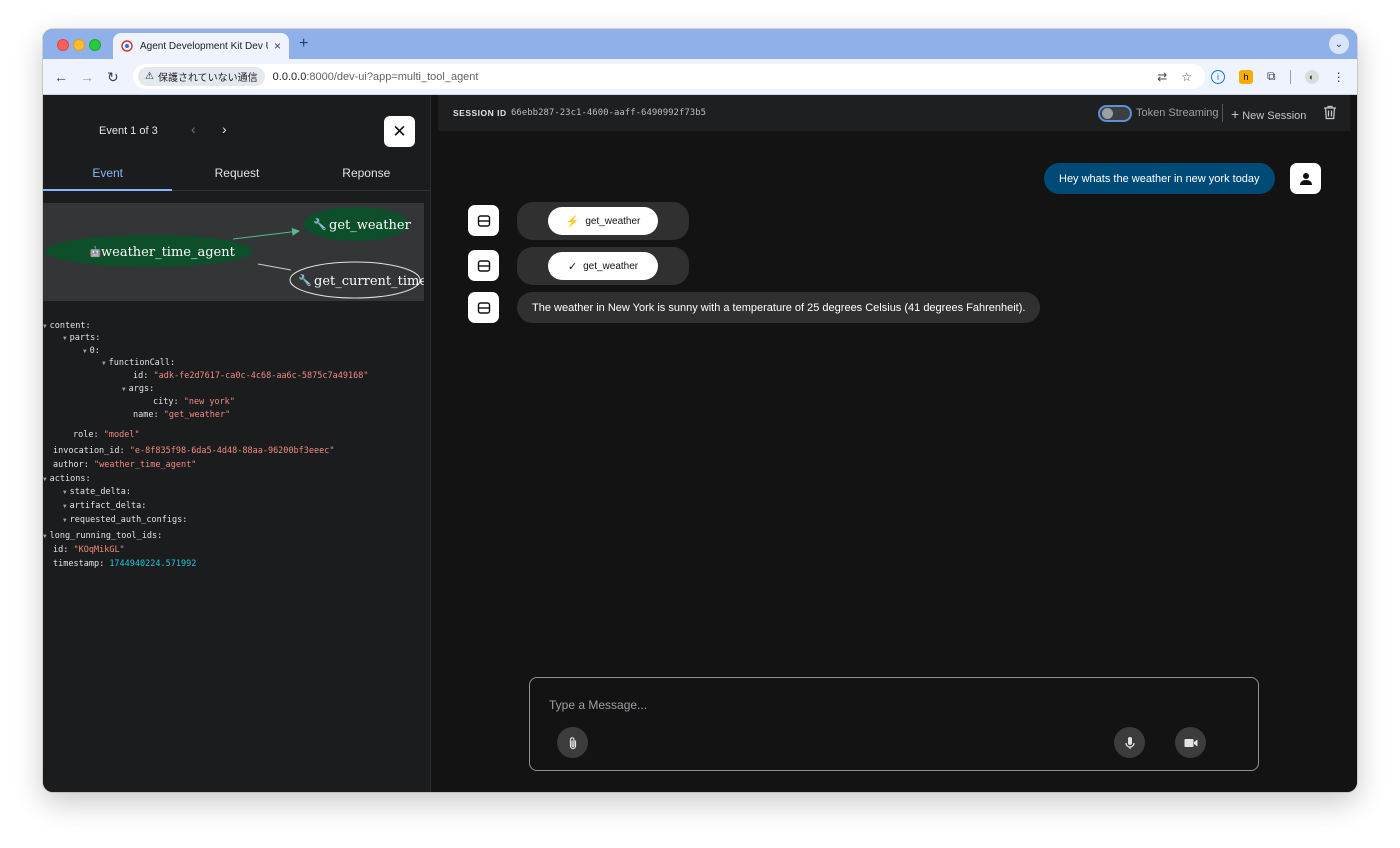  What do you see at coordinates (572, 221) in the screenshot?
I see `bolt-icon: ⚡` at bounding box center [572, 221].